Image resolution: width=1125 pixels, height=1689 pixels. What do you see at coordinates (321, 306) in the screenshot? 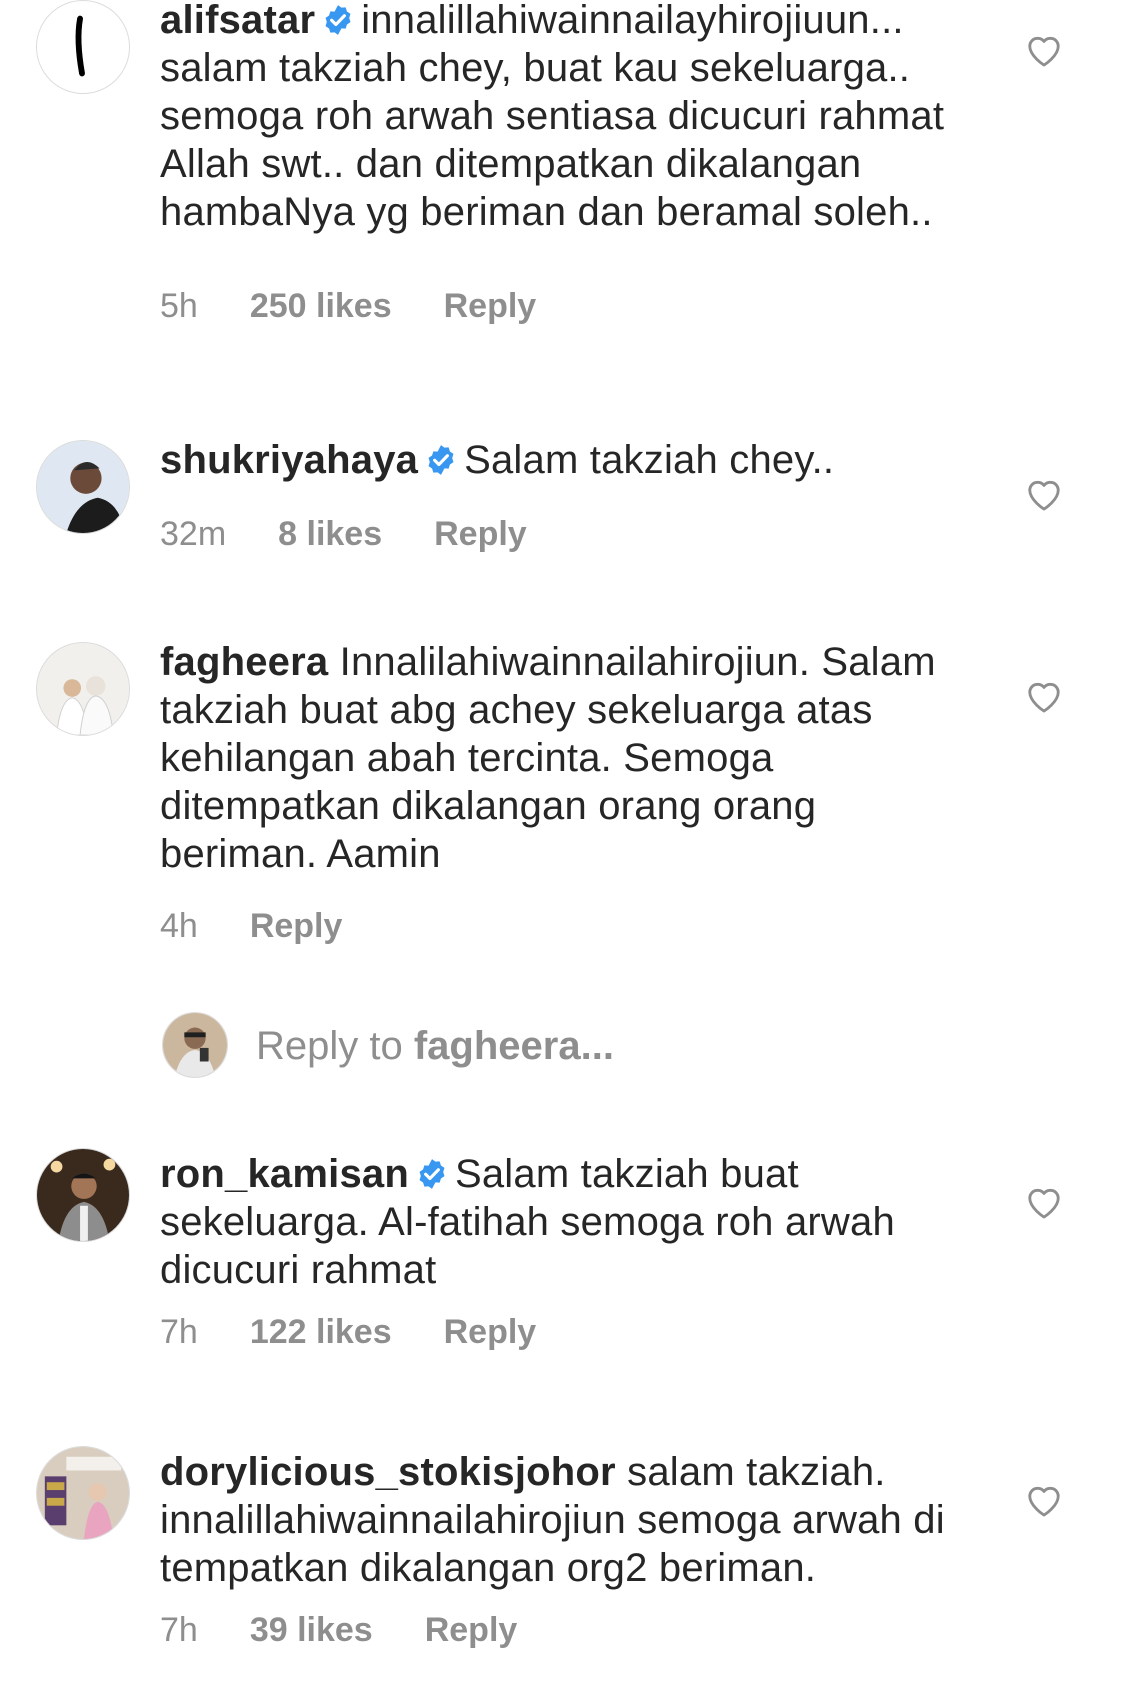
I see `comment-likes: 250 likes` at bounding box center [321, 306].